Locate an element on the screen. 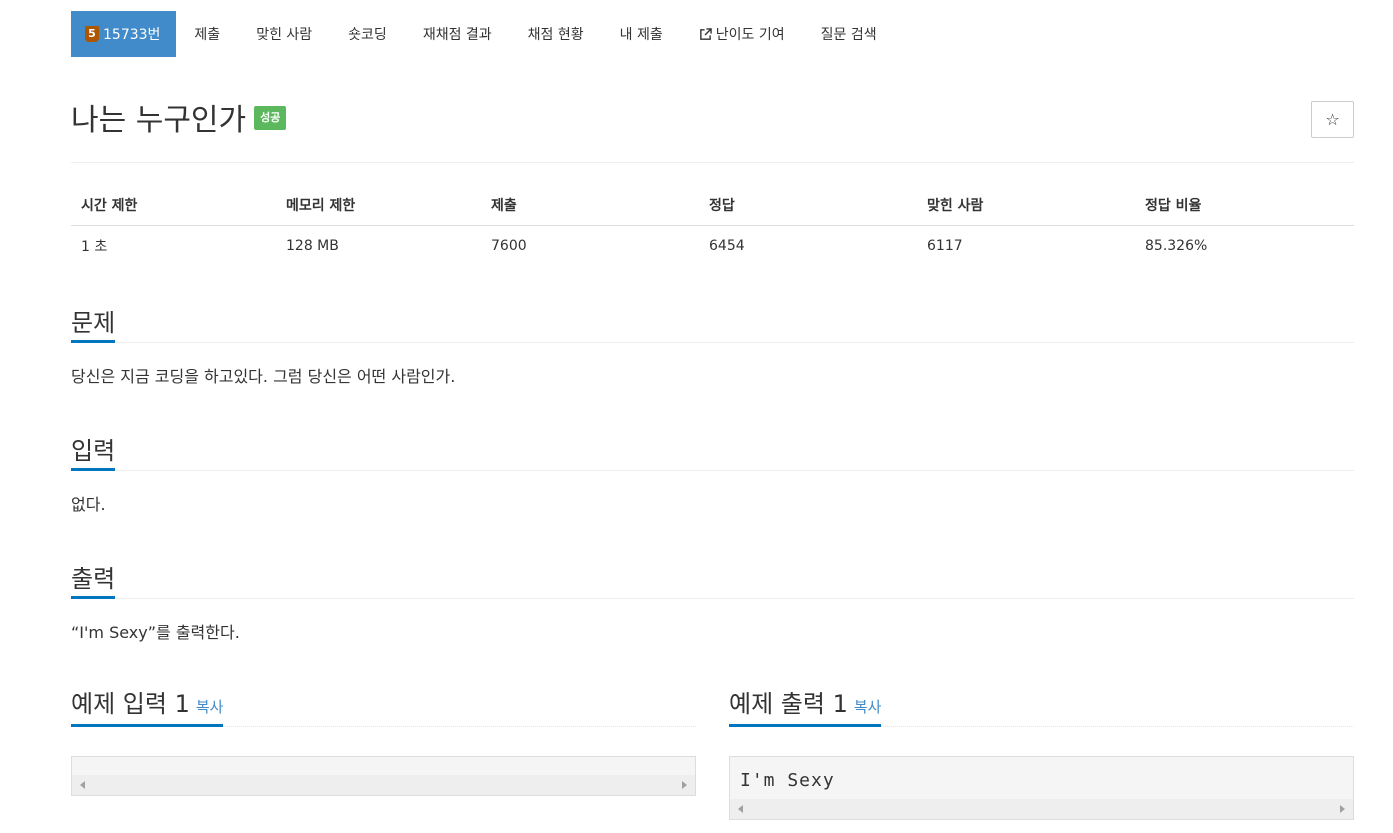 The image size is (1393, 833). tab-my-submissions: 내 제출 is located at coordinates (641, 34).